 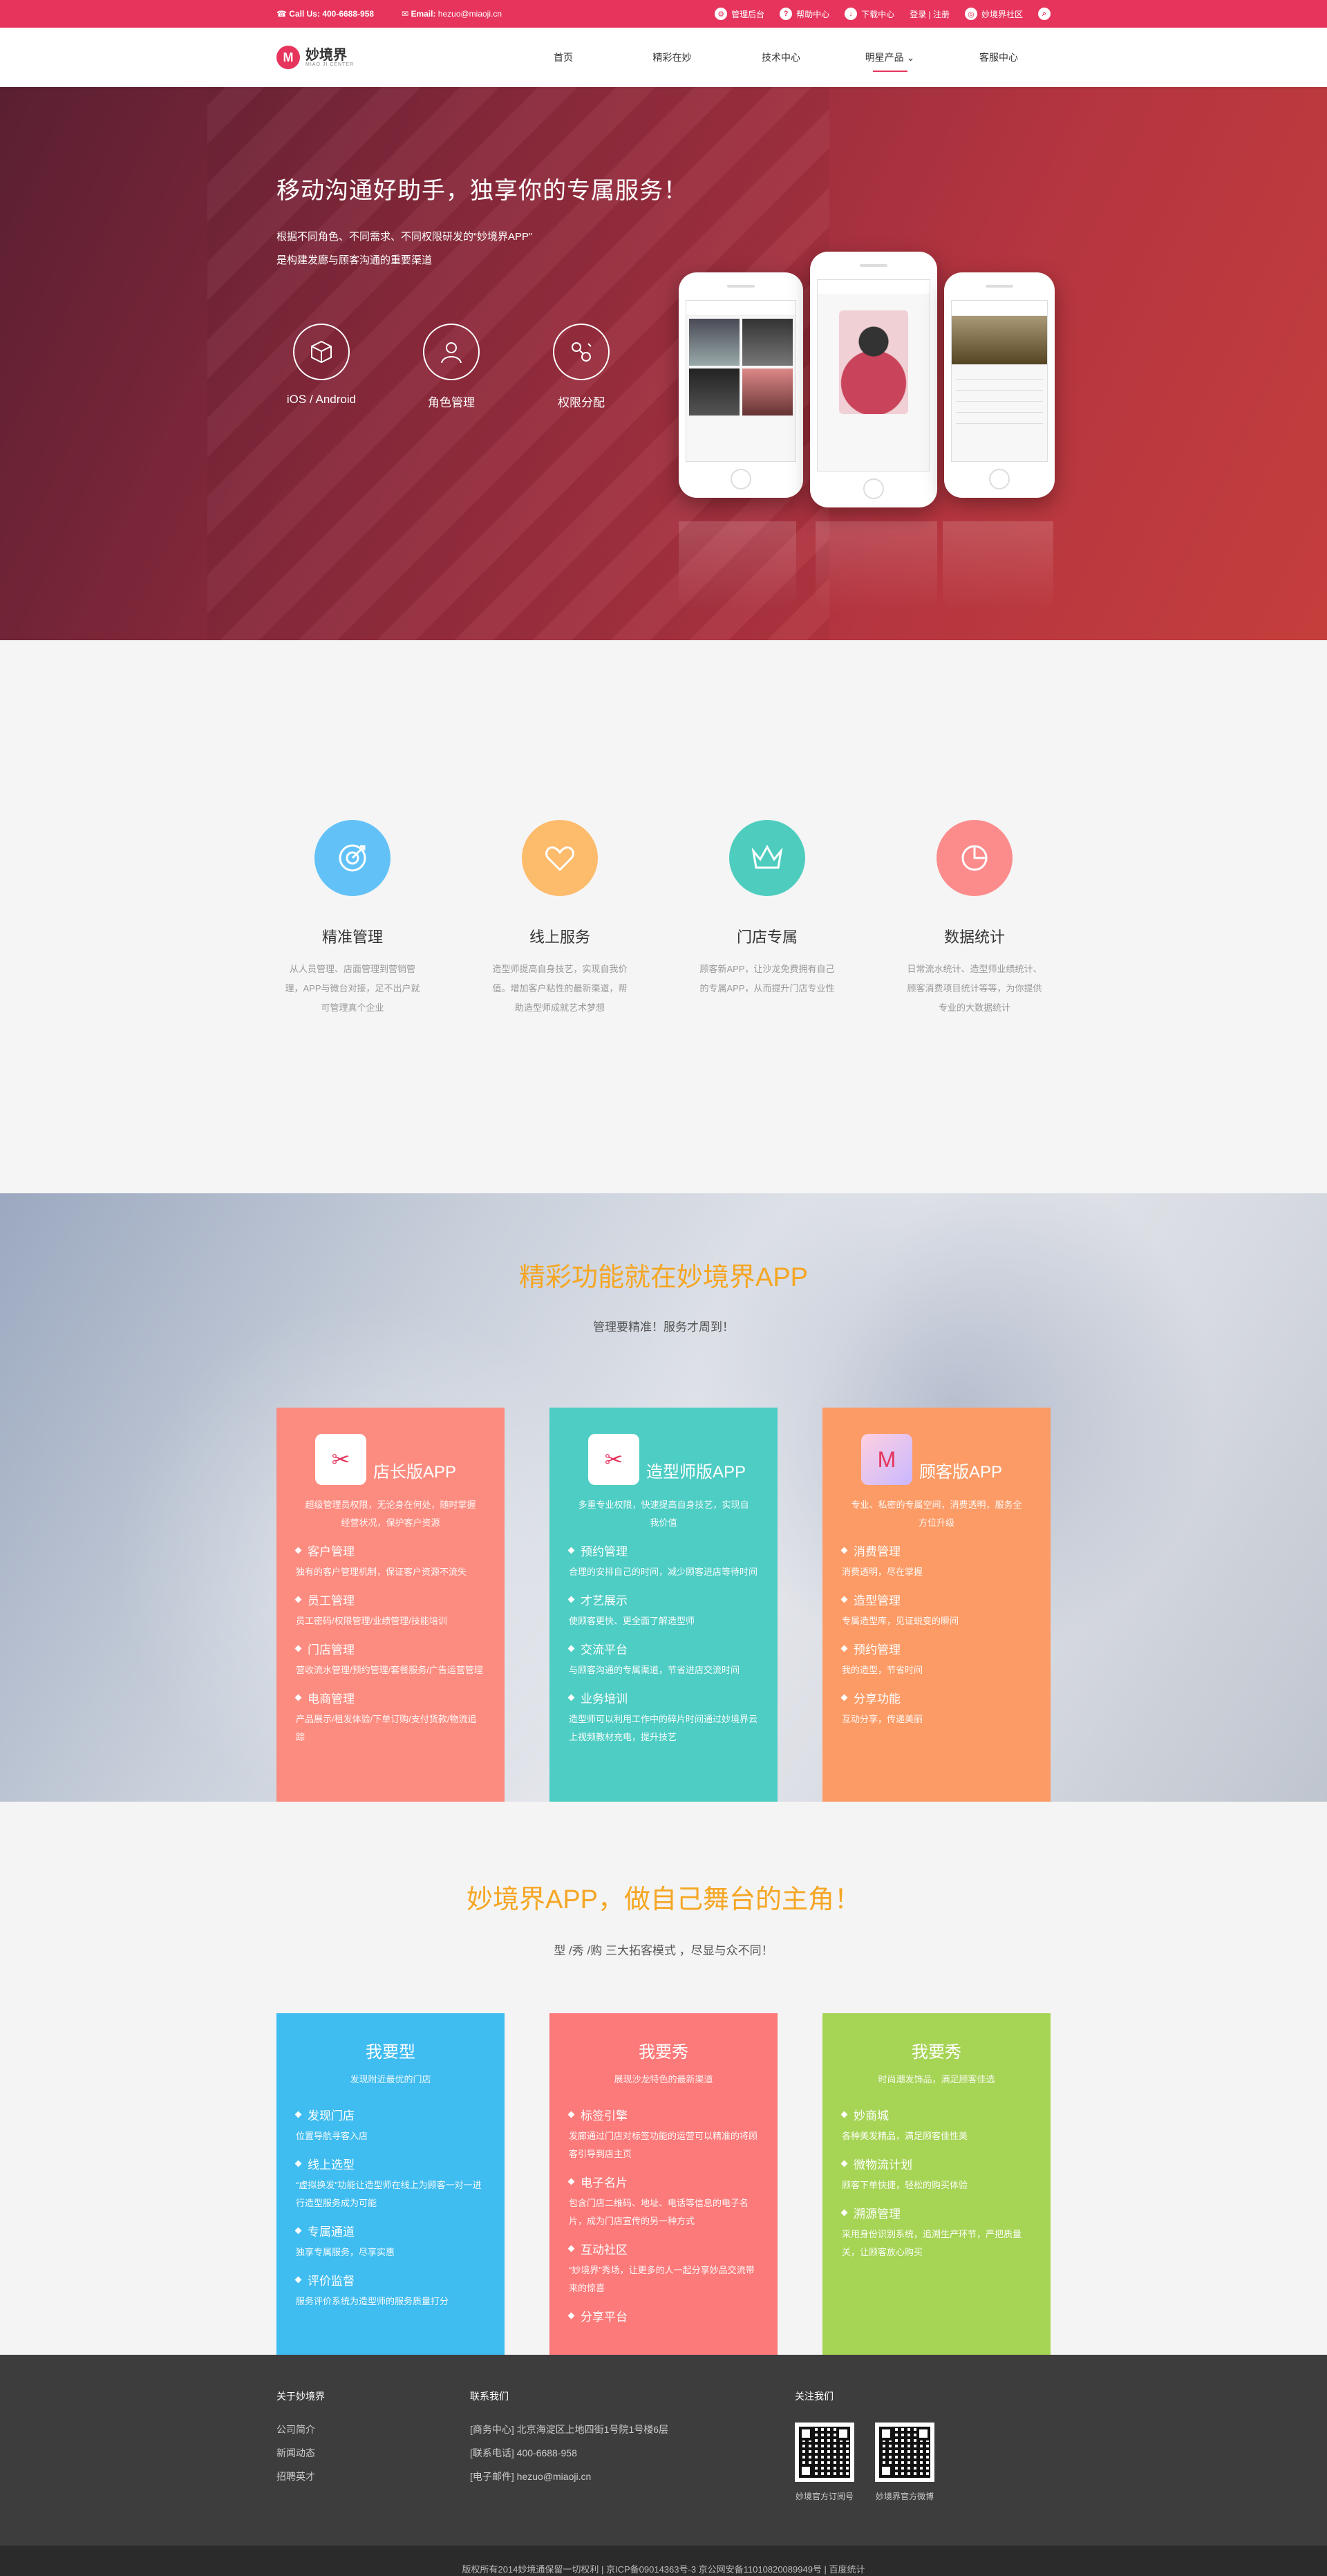 What do you see at coordinates (663, 1572) in the screenshot?
I see `list-item-desc: 合理的安排自己的时间，减少顾客进店等待时间` at bounding box center [663, 1572].